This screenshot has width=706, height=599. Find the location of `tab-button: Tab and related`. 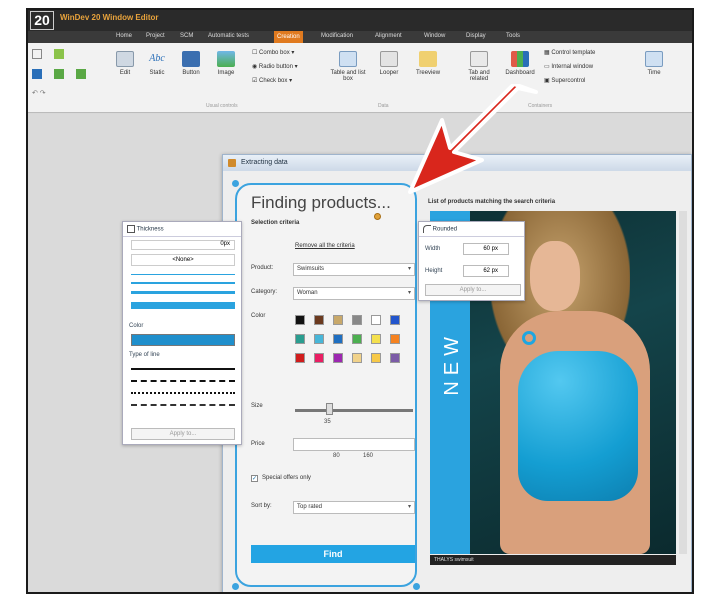

tab-button: Tab and related is located at coordinates (479, 66).